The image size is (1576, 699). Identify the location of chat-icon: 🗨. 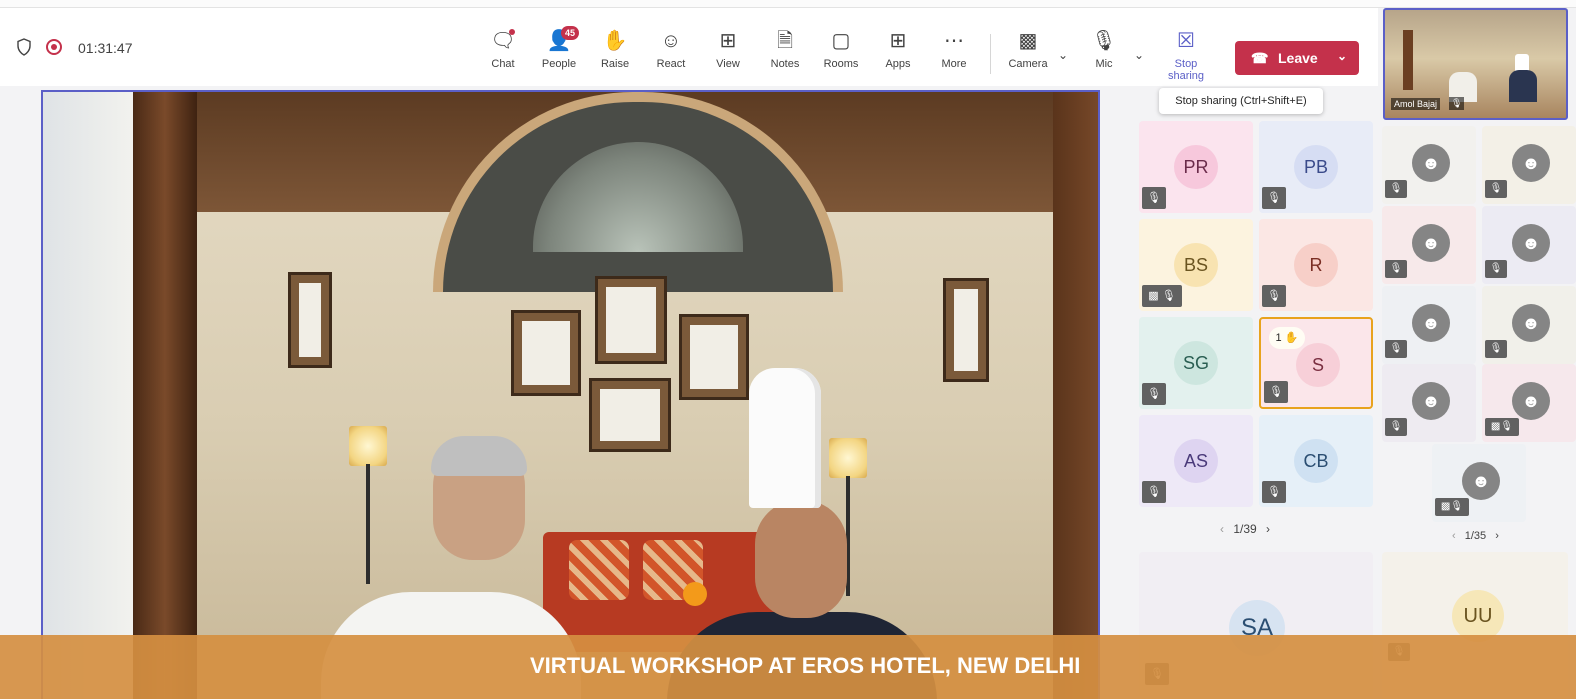
(503, 41).